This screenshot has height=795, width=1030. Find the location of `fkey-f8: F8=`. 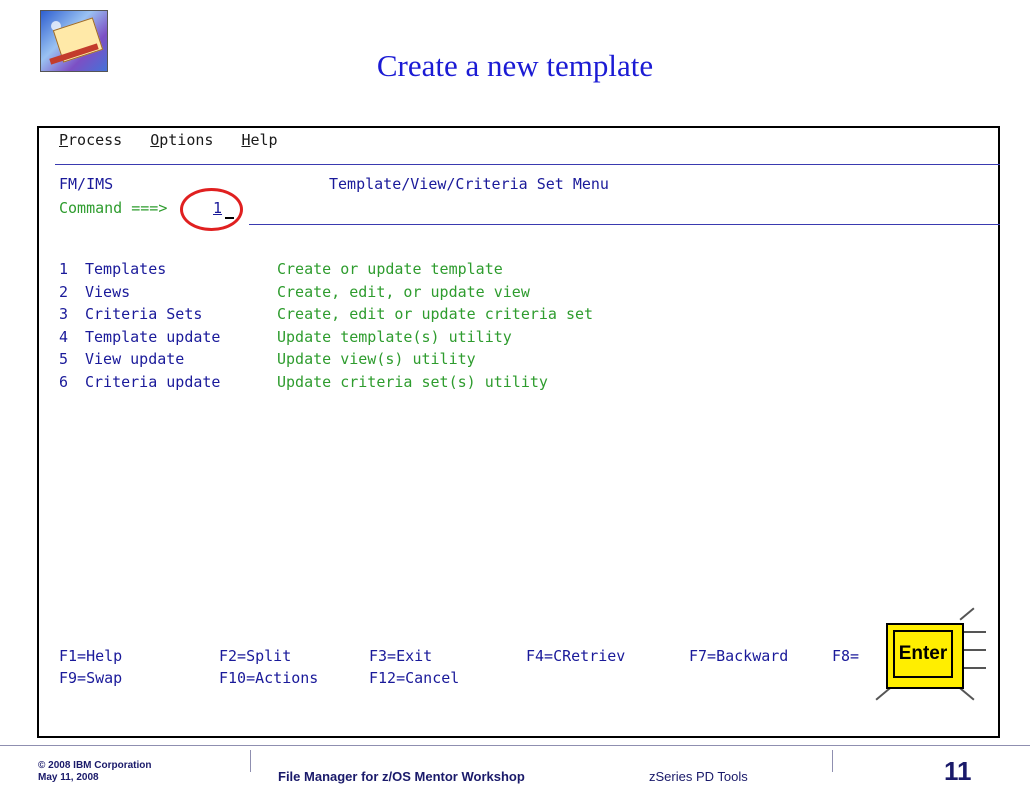

fkey-f8: F8= is located at coordinates (852, 656).